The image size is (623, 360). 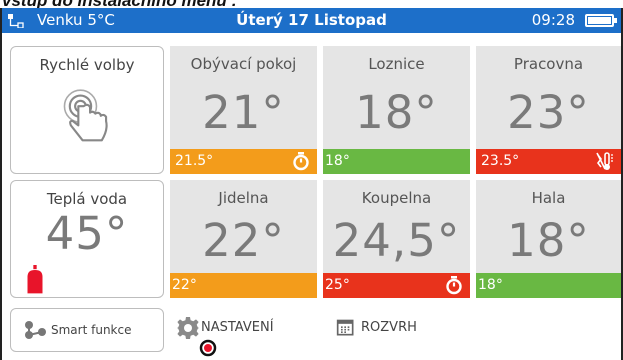 What do you see at coordinates (208, 348) in the screenshot?
I see `touch-indicator-icon` at bounding box center [208, 348].